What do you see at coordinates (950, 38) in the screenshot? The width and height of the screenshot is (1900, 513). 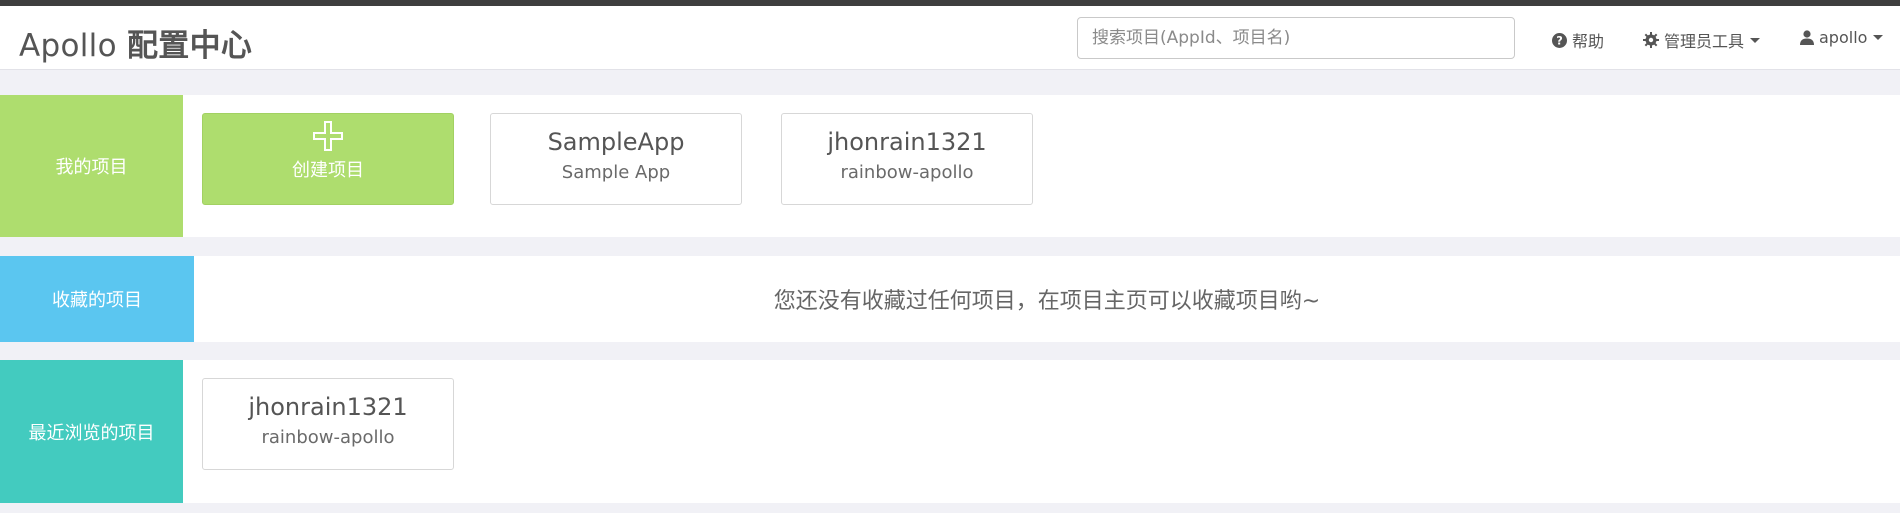 I see `navbar: Apollo 配置中心 ? 帮助 管理员工具 apollo` at bounding box center [950, 38].